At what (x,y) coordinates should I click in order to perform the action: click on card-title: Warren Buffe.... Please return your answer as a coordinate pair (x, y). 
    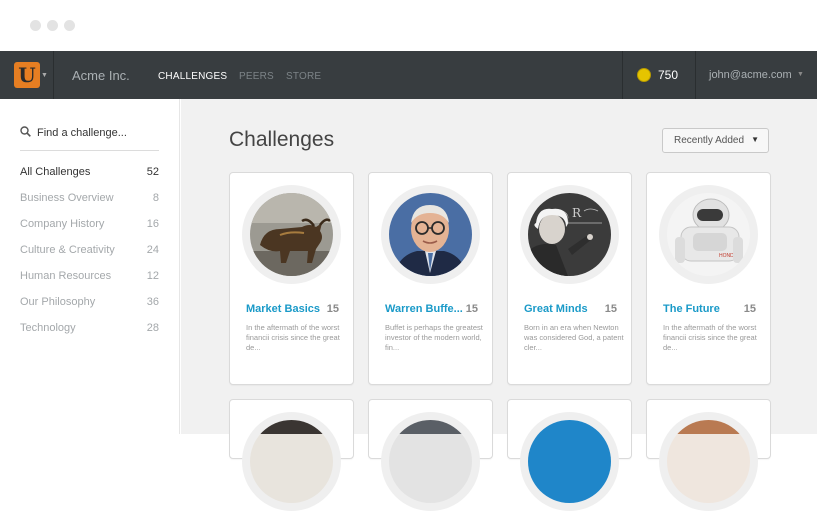
    Looking at the image, I should click on (424, 309).